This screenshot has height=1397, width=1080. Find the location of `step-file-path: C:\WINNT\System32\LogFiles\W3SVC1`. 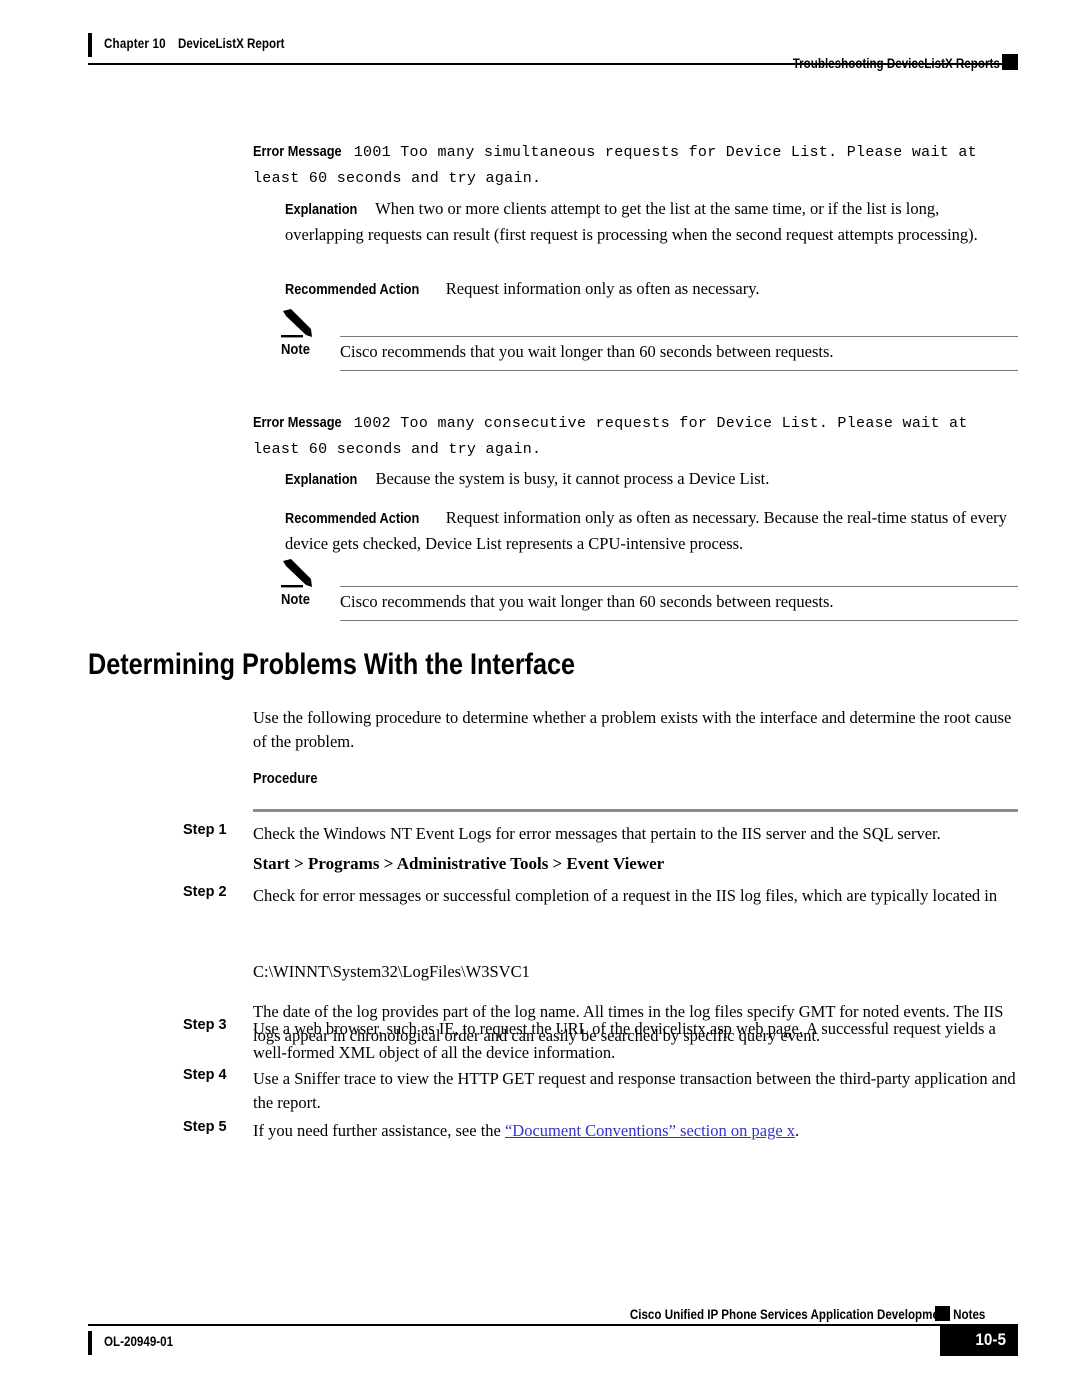

step-file-path: C:\WINNT\System32\LogFiles\W3SVC1 is located at coordinates (391, 971).